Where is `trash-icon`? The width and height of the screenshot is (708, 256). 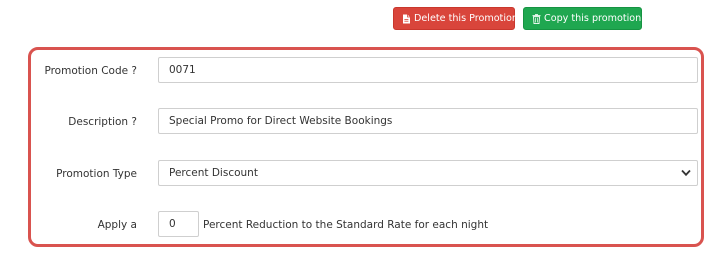
trash-icon is located at coordinates (536, 18).